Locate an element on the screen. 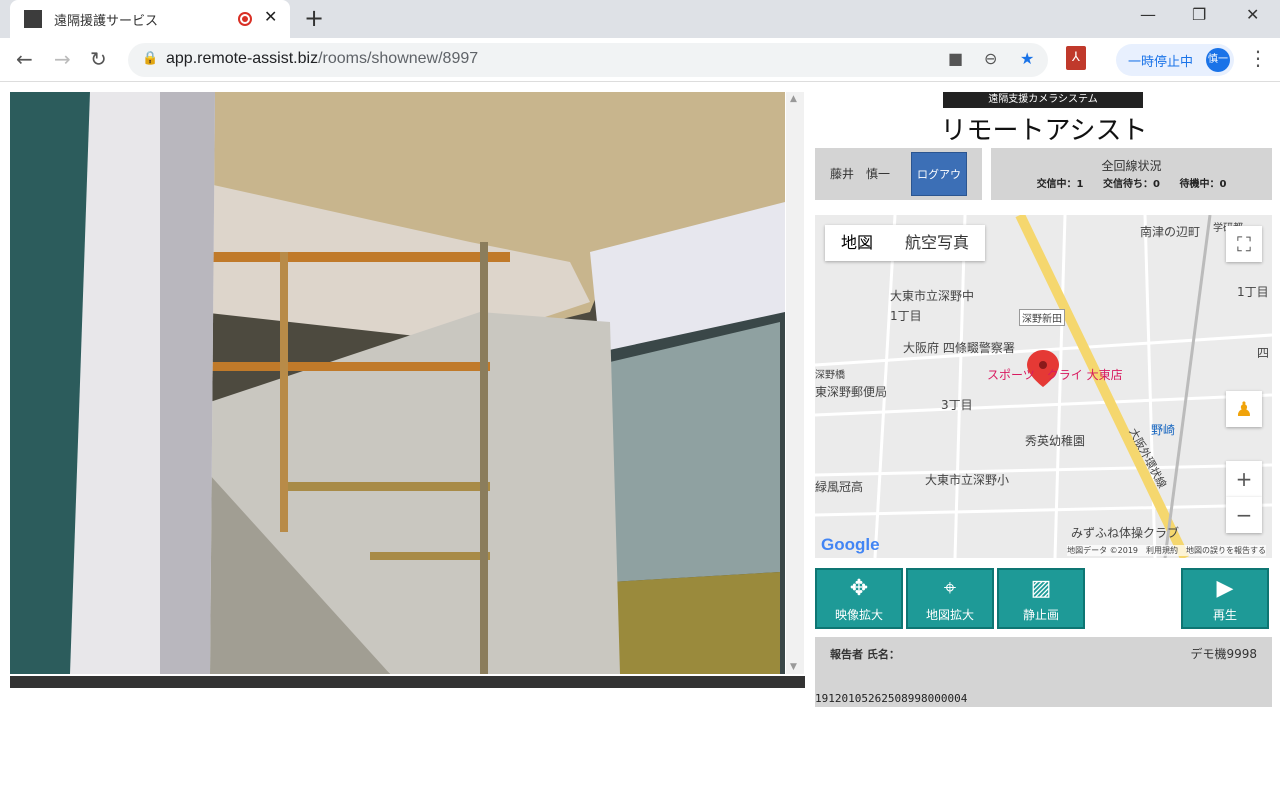 This screenshot has height=800, width=1280. url-text: app.remote-assist.biz/rooms/shownew/8997 is located at coordinates (322, 59).